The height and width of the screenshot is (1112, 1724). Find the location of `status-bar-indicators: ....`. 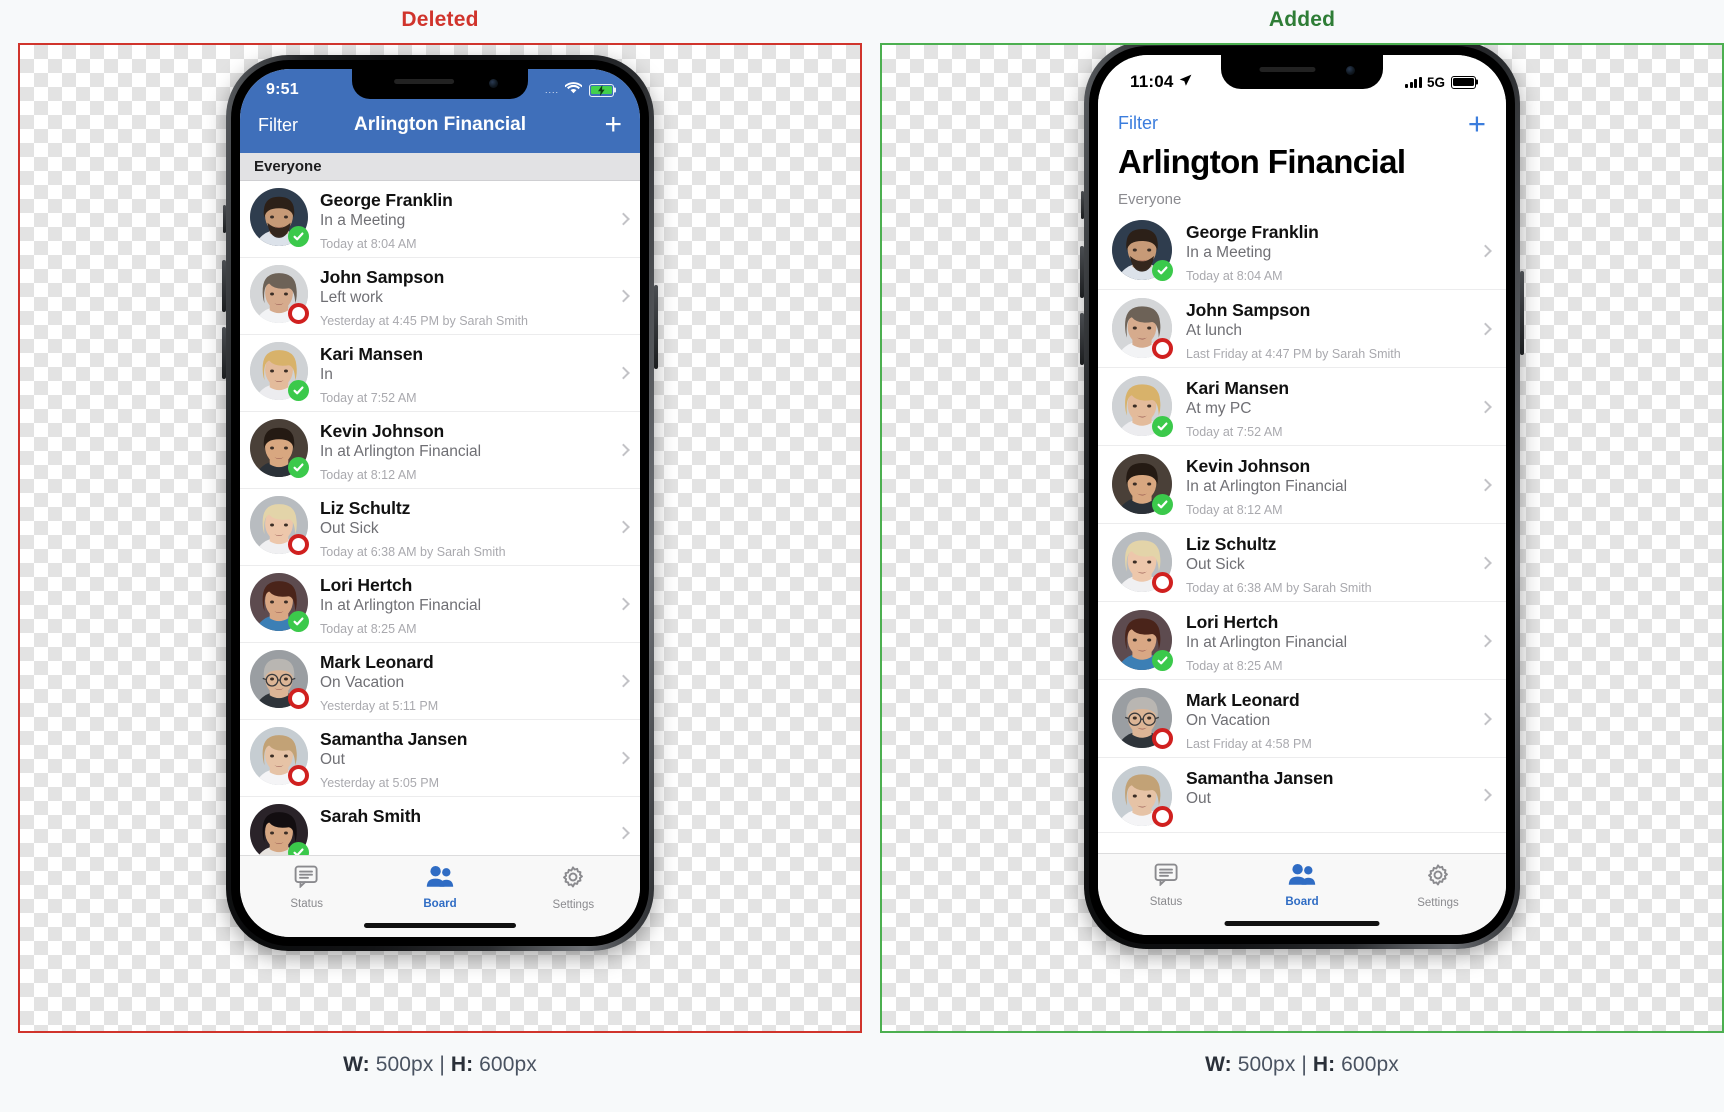

status-bar-indicators: .... is located at coordinates (580, 90).